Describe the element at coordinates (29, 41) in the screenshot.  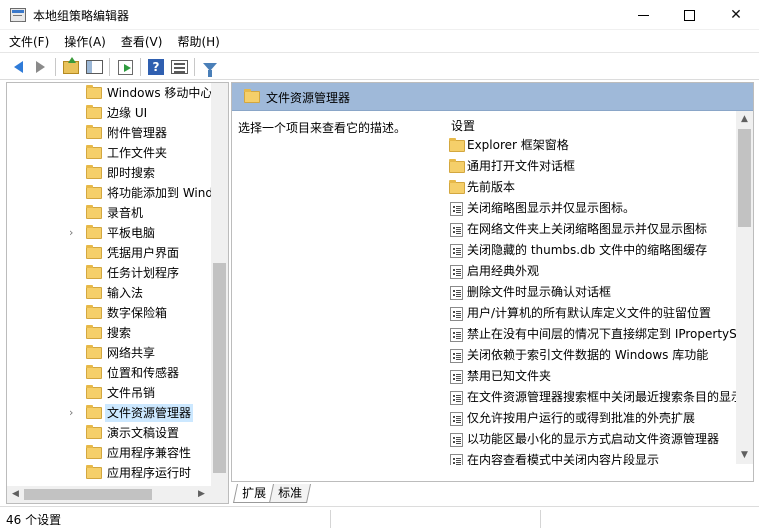
I see `menu-file: 文件(F)` at that location.